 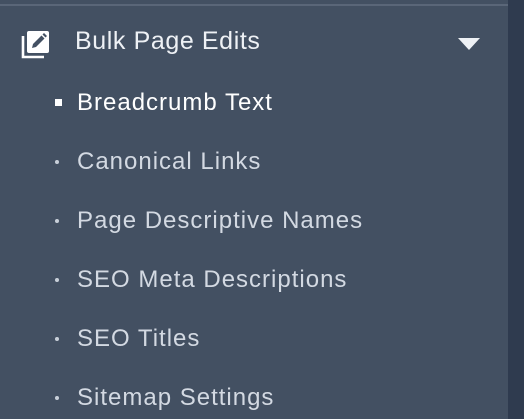 I want to click on submenu-item-canonical-links: Canonical Links, so click(x=254, y=163).